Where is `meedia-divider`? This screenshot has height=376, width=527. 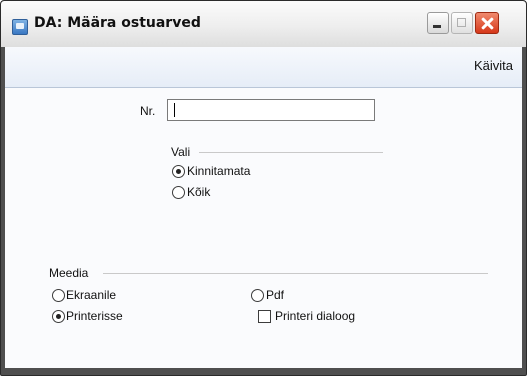 meedia-divider is located at coordinates (295, 273).